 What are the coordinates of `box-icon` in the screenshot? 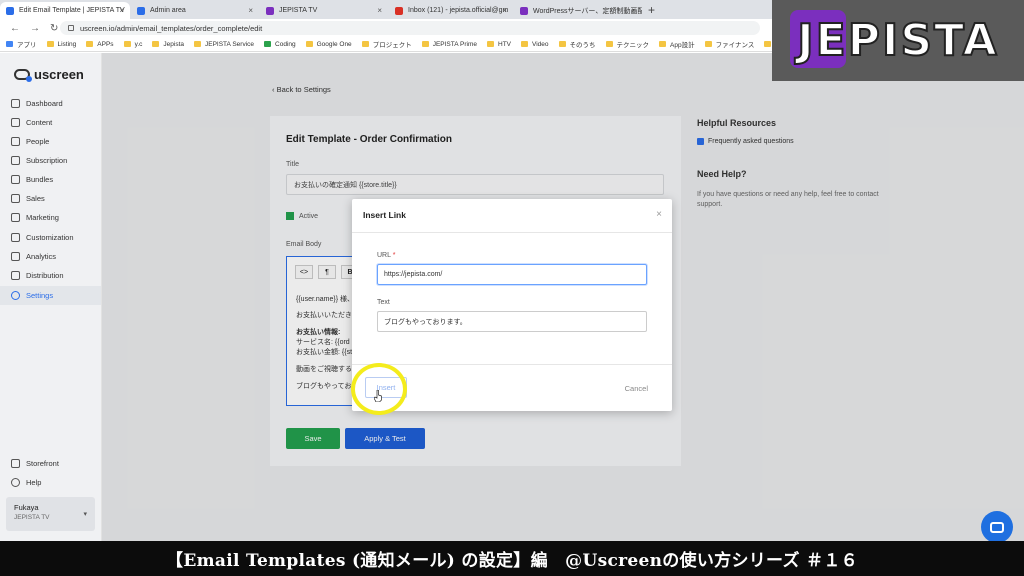 It's located at (15, 179).